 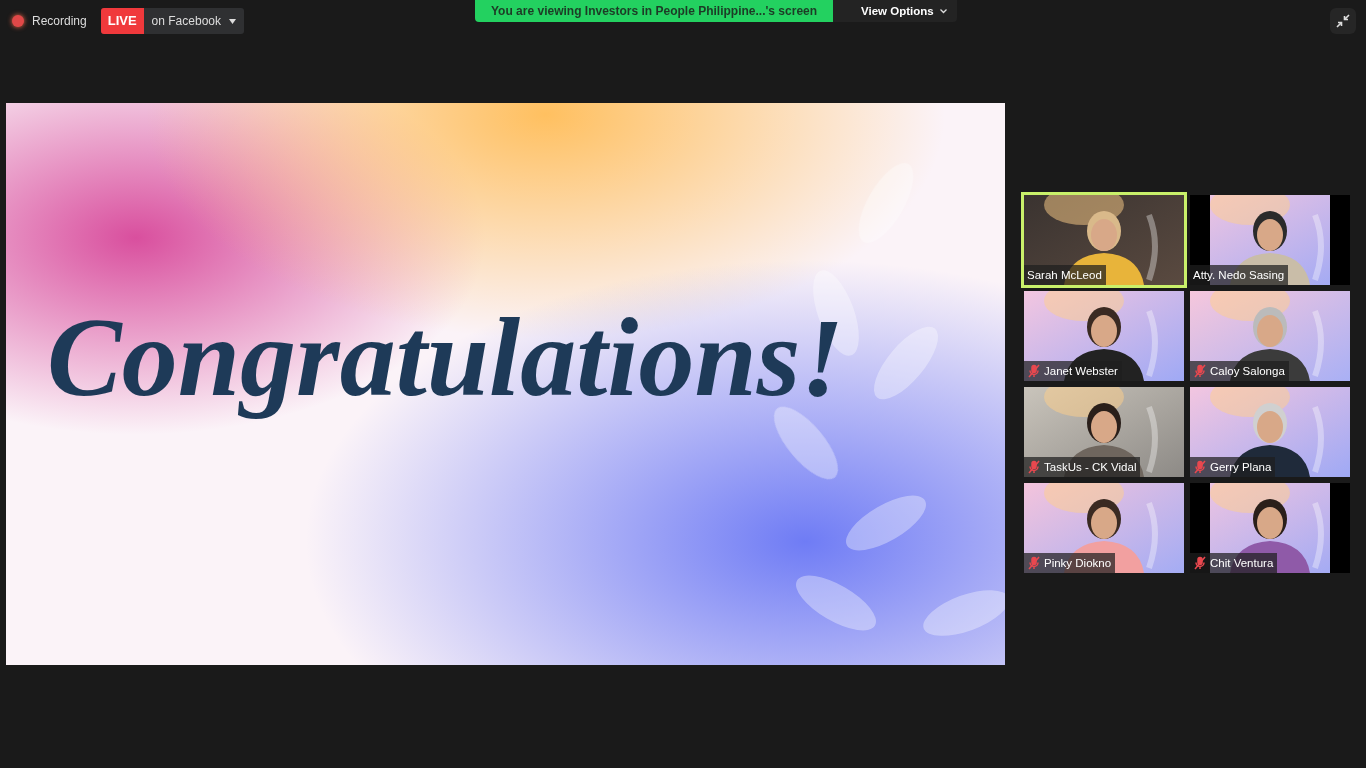 What do you see at coordinates (943, 11) in the screenshot?
I see `chevron-icon` at bounding box center [943, 11].